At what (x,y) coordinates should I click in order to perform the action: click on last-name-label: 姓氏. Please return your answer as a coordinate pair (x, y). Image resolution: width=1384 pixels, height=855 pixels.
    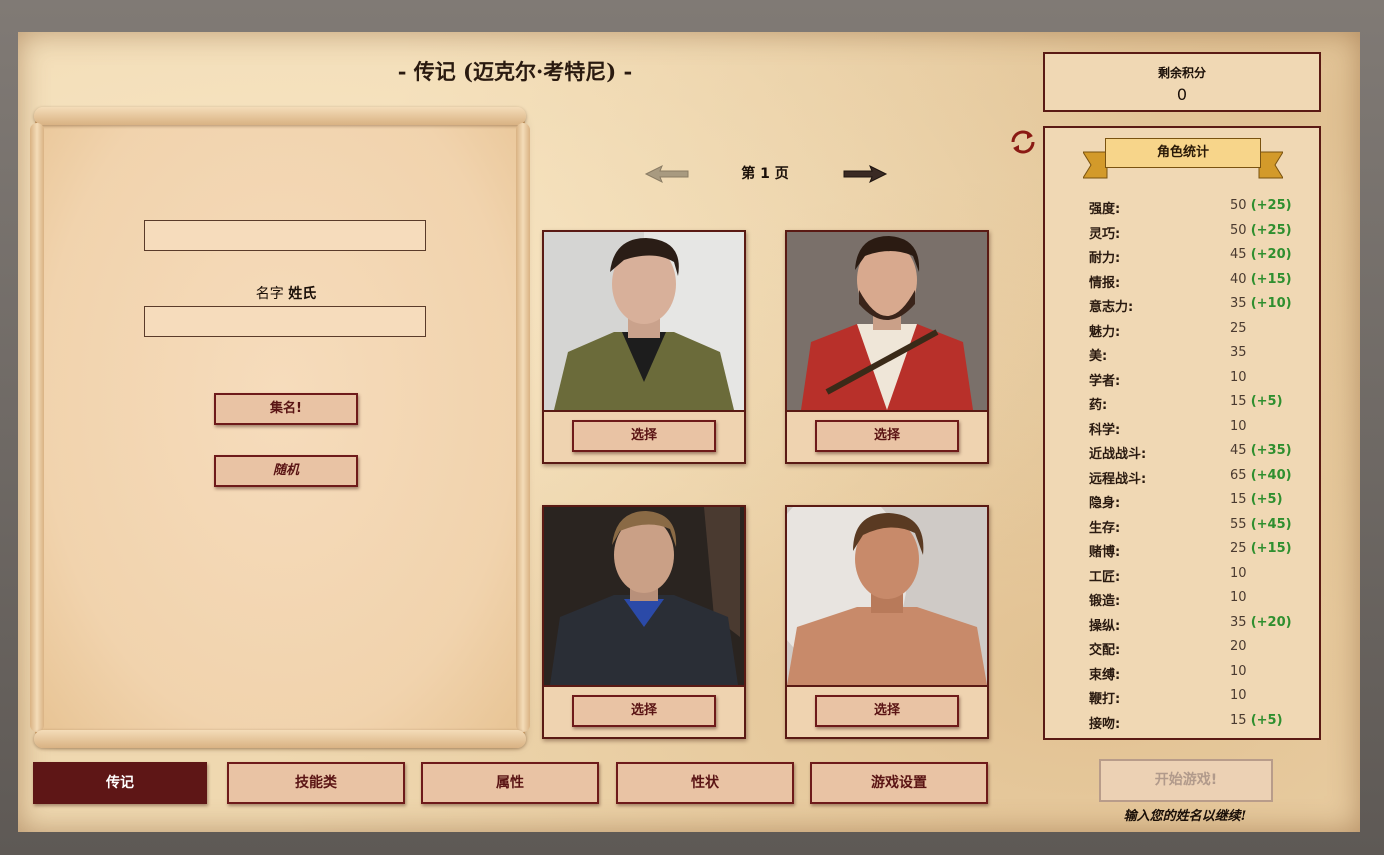
    Looking at the image, I should click on (302, 294).